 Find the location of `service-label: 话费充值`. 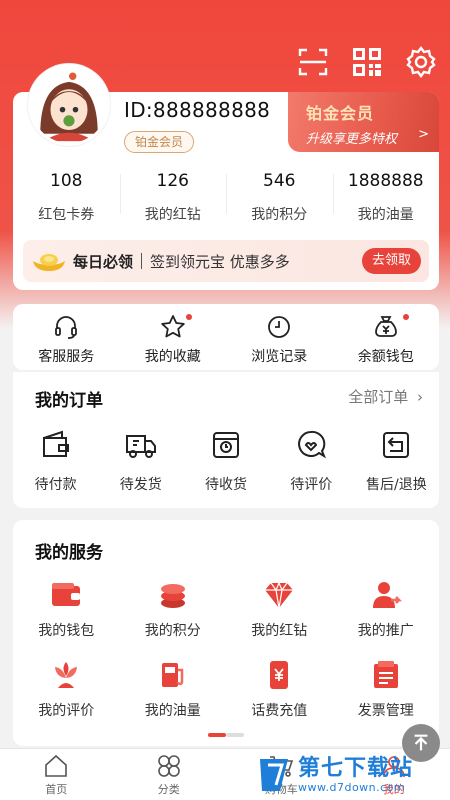

service-label: 话费充值 is located at coordinates (279, 711).